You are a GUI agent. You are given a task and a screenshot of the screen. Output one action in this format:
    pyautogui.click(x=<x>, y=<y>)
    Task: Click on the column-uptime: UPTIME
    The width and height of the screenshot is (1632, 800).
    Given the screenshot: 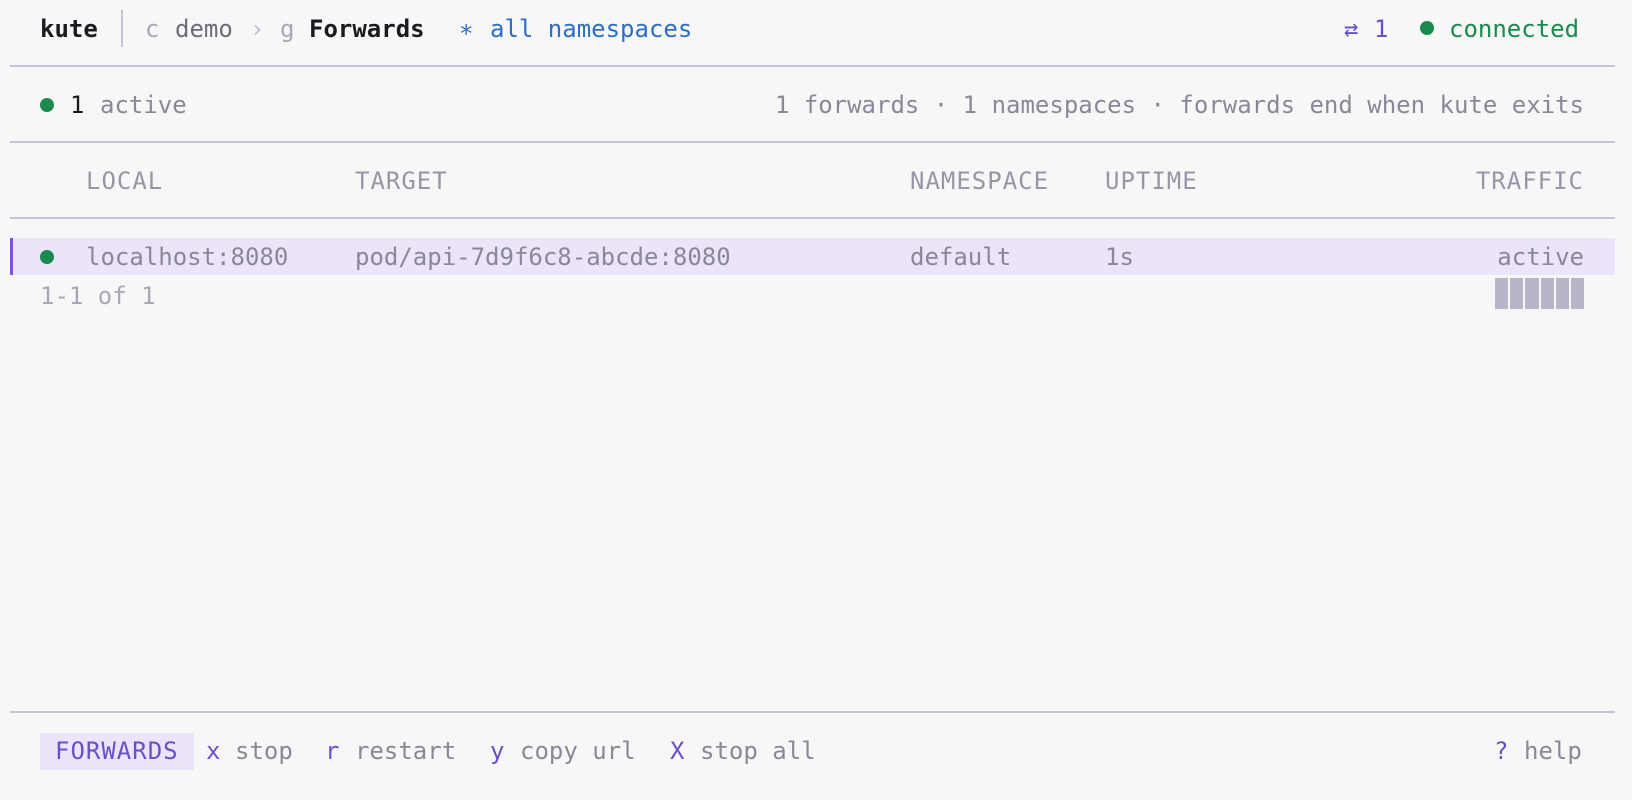 What is the action you would take?
    pyautogui.click(x=1151, y=181)
    